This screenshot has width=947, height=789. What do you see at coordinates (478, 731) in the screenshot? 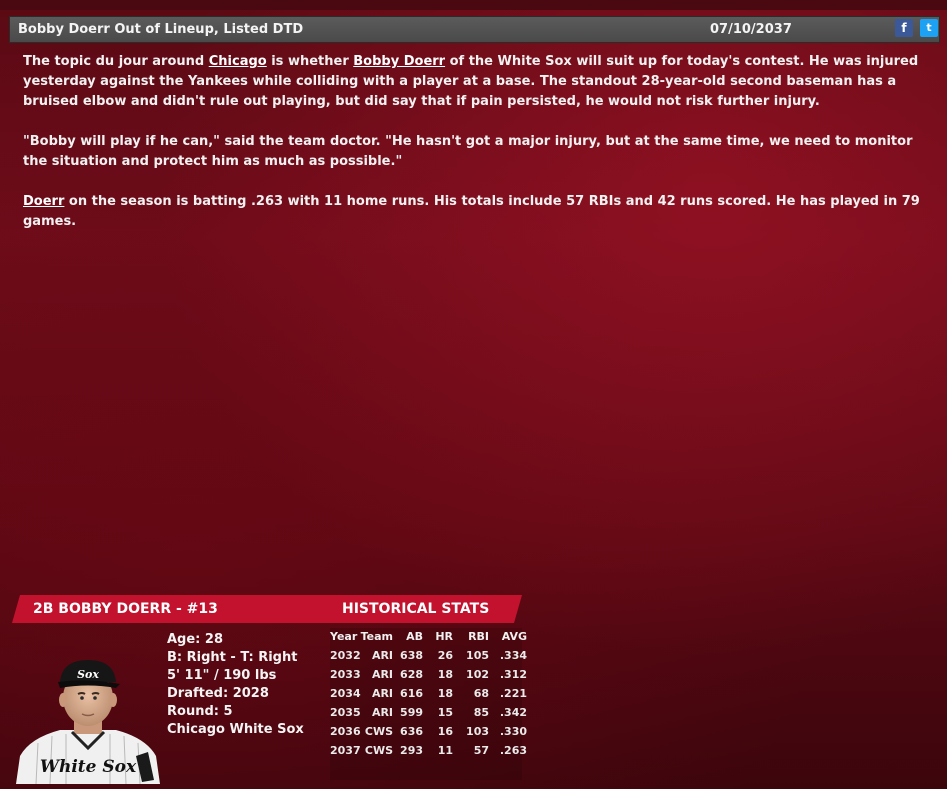
I see `stat-rbi: 103` at bounding box center [478, 731].